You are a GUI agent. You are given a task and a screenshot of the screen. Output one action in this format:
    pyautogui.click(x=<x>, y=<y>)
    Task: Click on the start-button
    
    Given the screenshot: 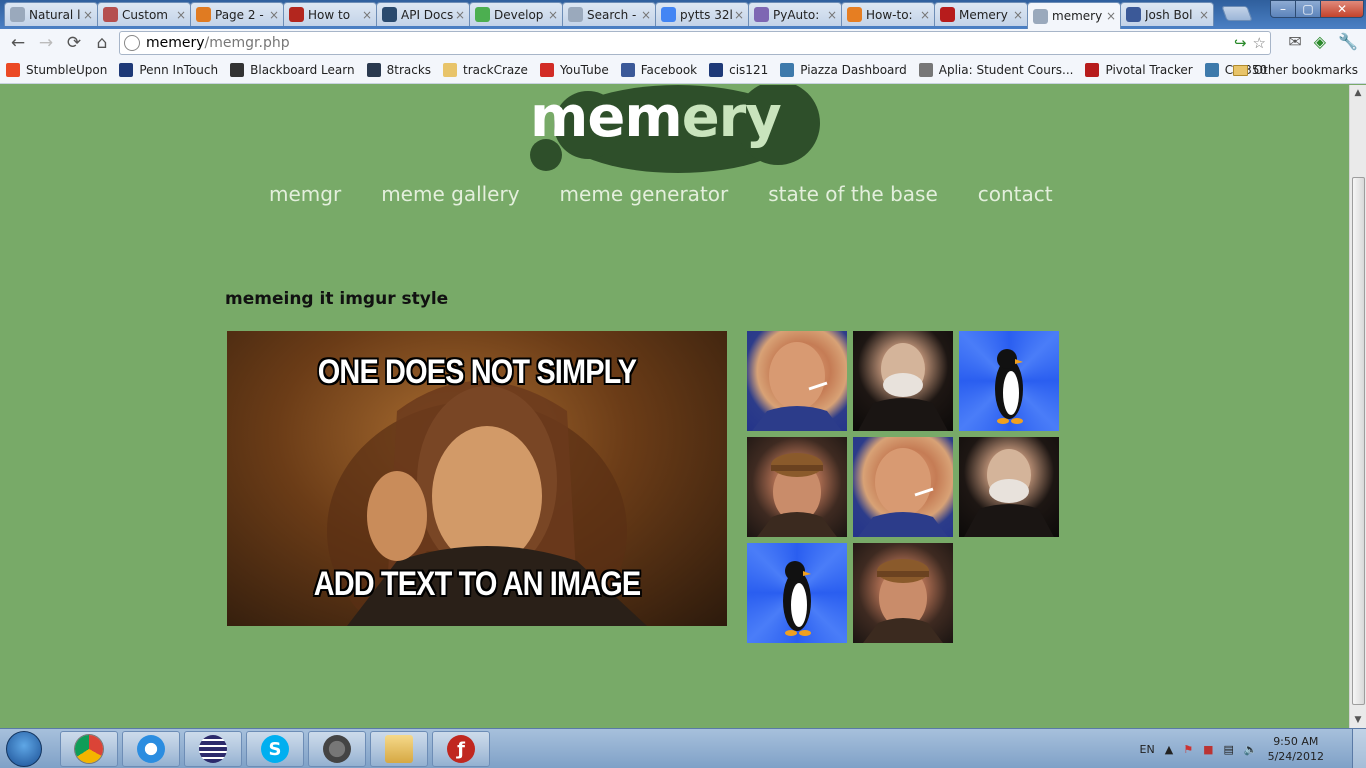 What is the action you would take?
    pyautogui.click(x=24, y=749)
    